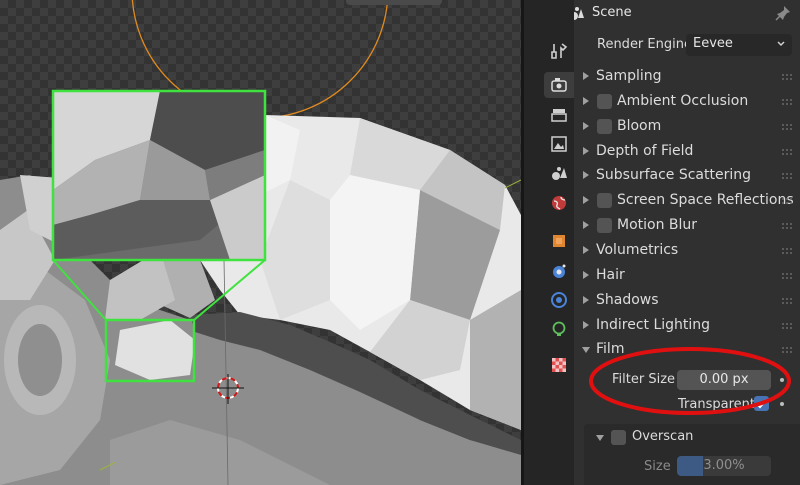 The width and height of the screenshot is (800, 485). I want to click on view-layer-tab, so click(559, 144).